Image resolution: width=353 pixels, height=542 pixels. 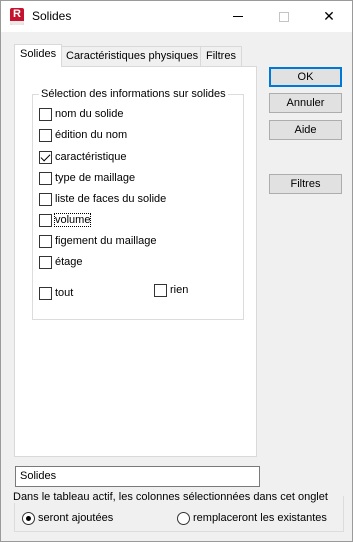 I want to click on ok-button: OK, so click(x=305, y=77).